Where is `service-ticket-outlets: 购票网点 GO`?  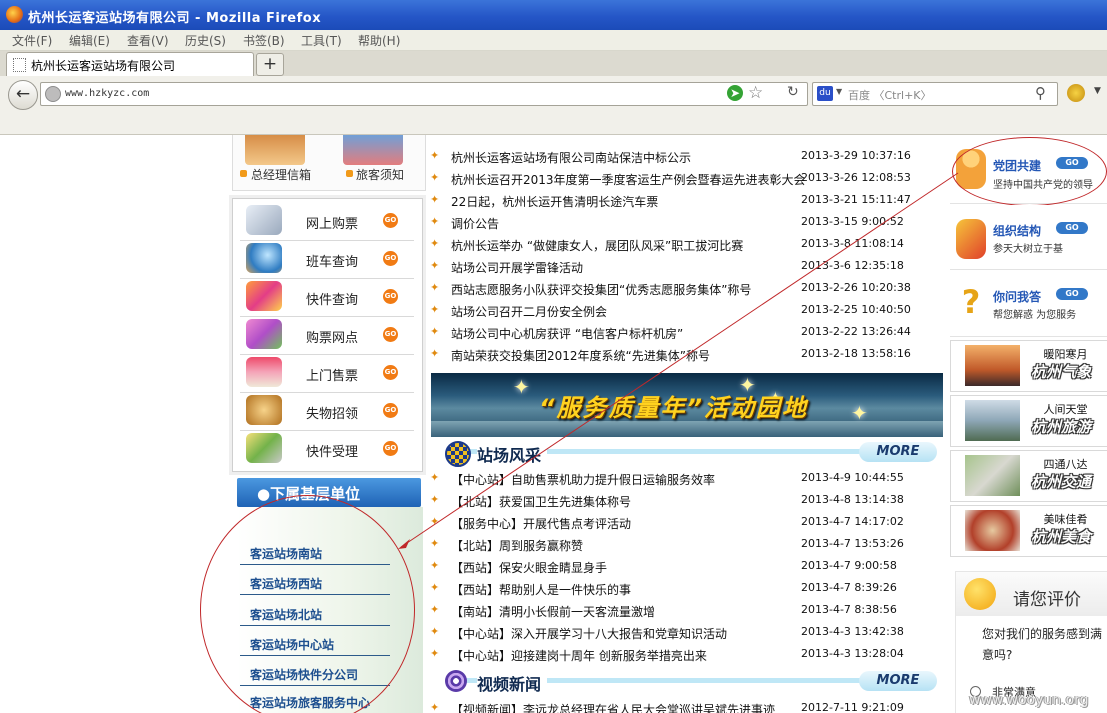
service-ticket-outlets: 购票网点 GO is located at coordinates (327, 335).